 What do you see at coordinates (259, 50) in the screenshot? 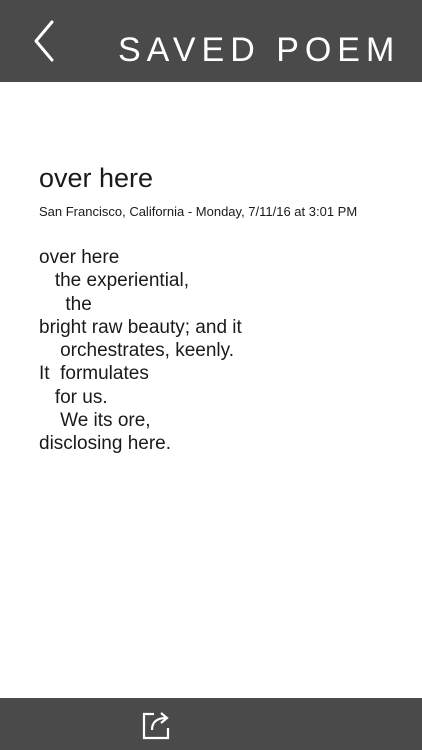
I see `page-title: SAVED POEM` at bounding box center [259, 50].